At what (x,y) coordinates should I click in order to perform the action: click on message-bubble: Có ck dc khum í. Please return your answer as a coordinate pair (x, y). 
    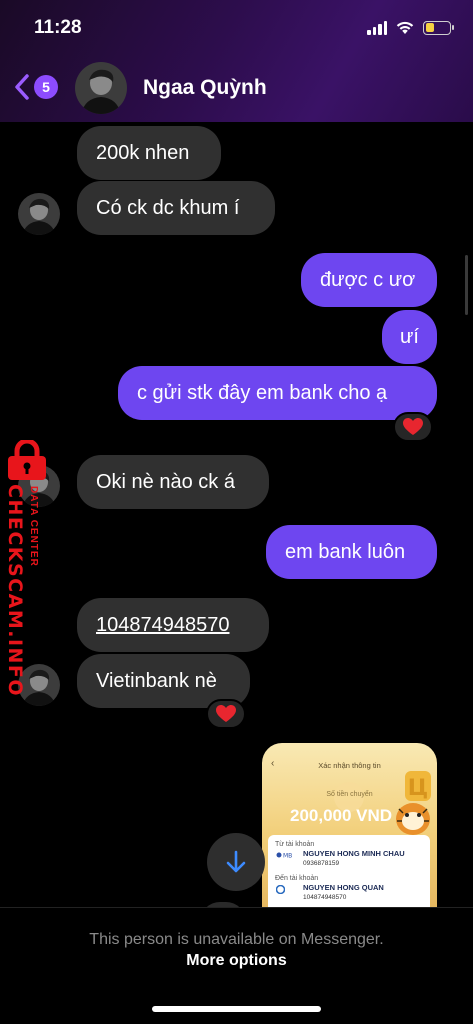
    Looking at the image, I should click on (176, 208).